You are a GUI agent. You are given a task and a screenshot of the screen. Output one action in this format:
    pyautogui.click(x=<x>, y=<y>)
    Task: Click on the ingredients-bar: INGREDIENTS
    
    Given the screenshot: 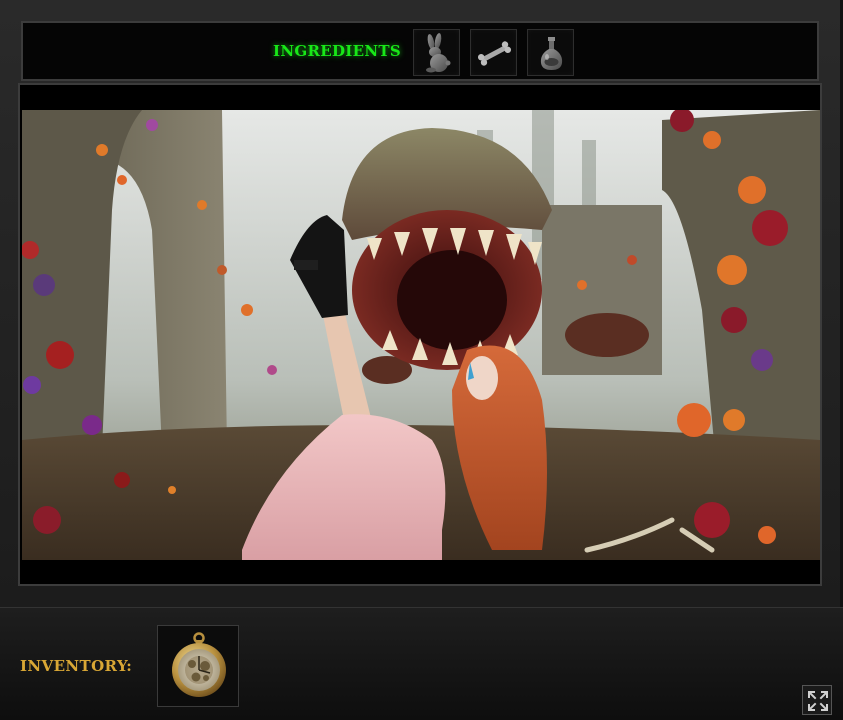 What is the action you would take?
    pyautogui.click(x=420, y=51)
    